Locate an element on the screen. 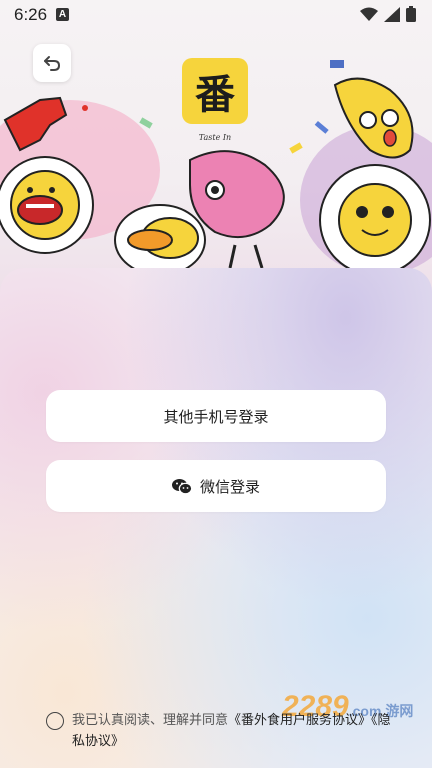  other-phone-login-button: 其他手机号登录 is located at coordinates (216, 416).